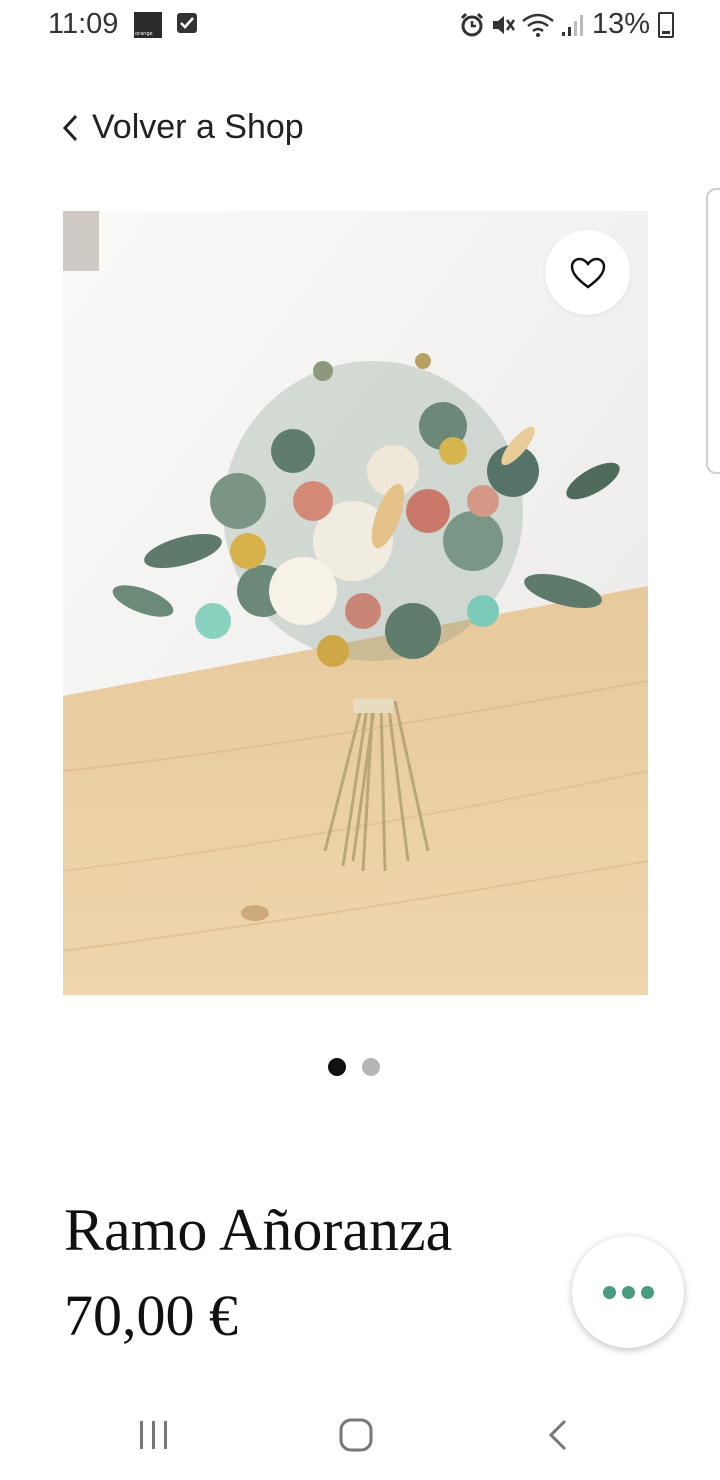 Image resolution: width=720 pixels, height=1480 pixels. I want to click on product-price: 70,00 €, so click(151, 1315).